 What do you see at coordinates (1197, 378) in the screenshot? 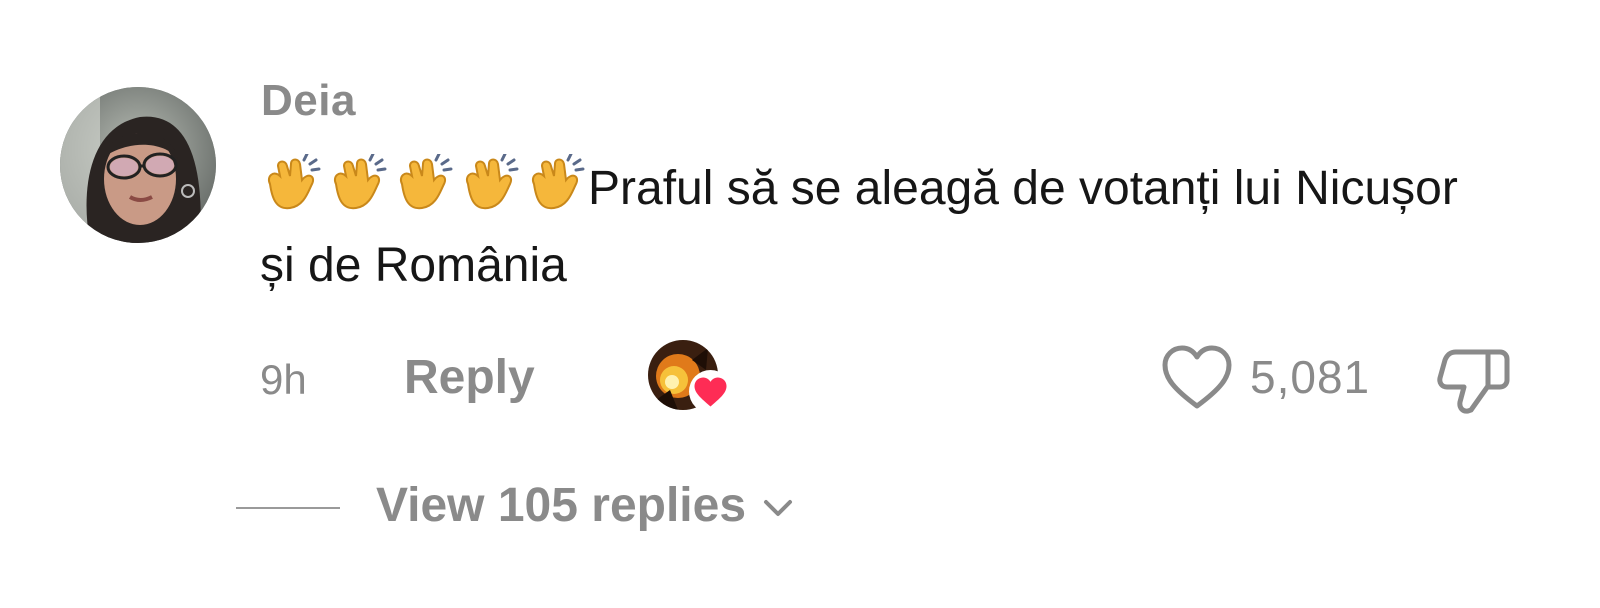
I see `heart-outline-icon` at bounding box center [1197, 378].